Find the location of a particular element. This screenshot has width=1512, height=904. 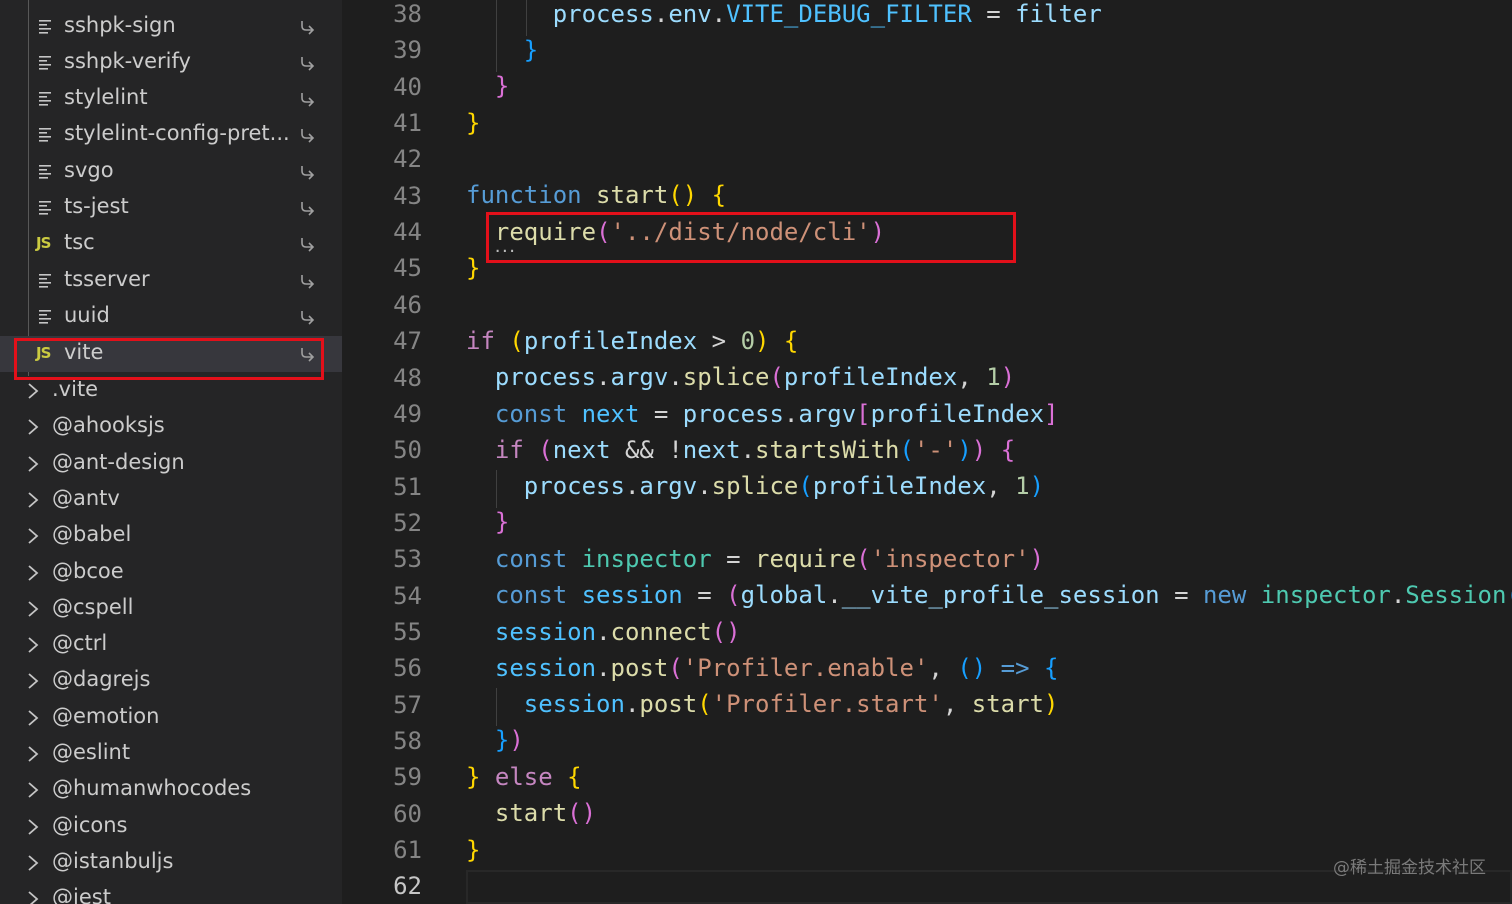

line-number: 51 is located at coordinates (407, 486).